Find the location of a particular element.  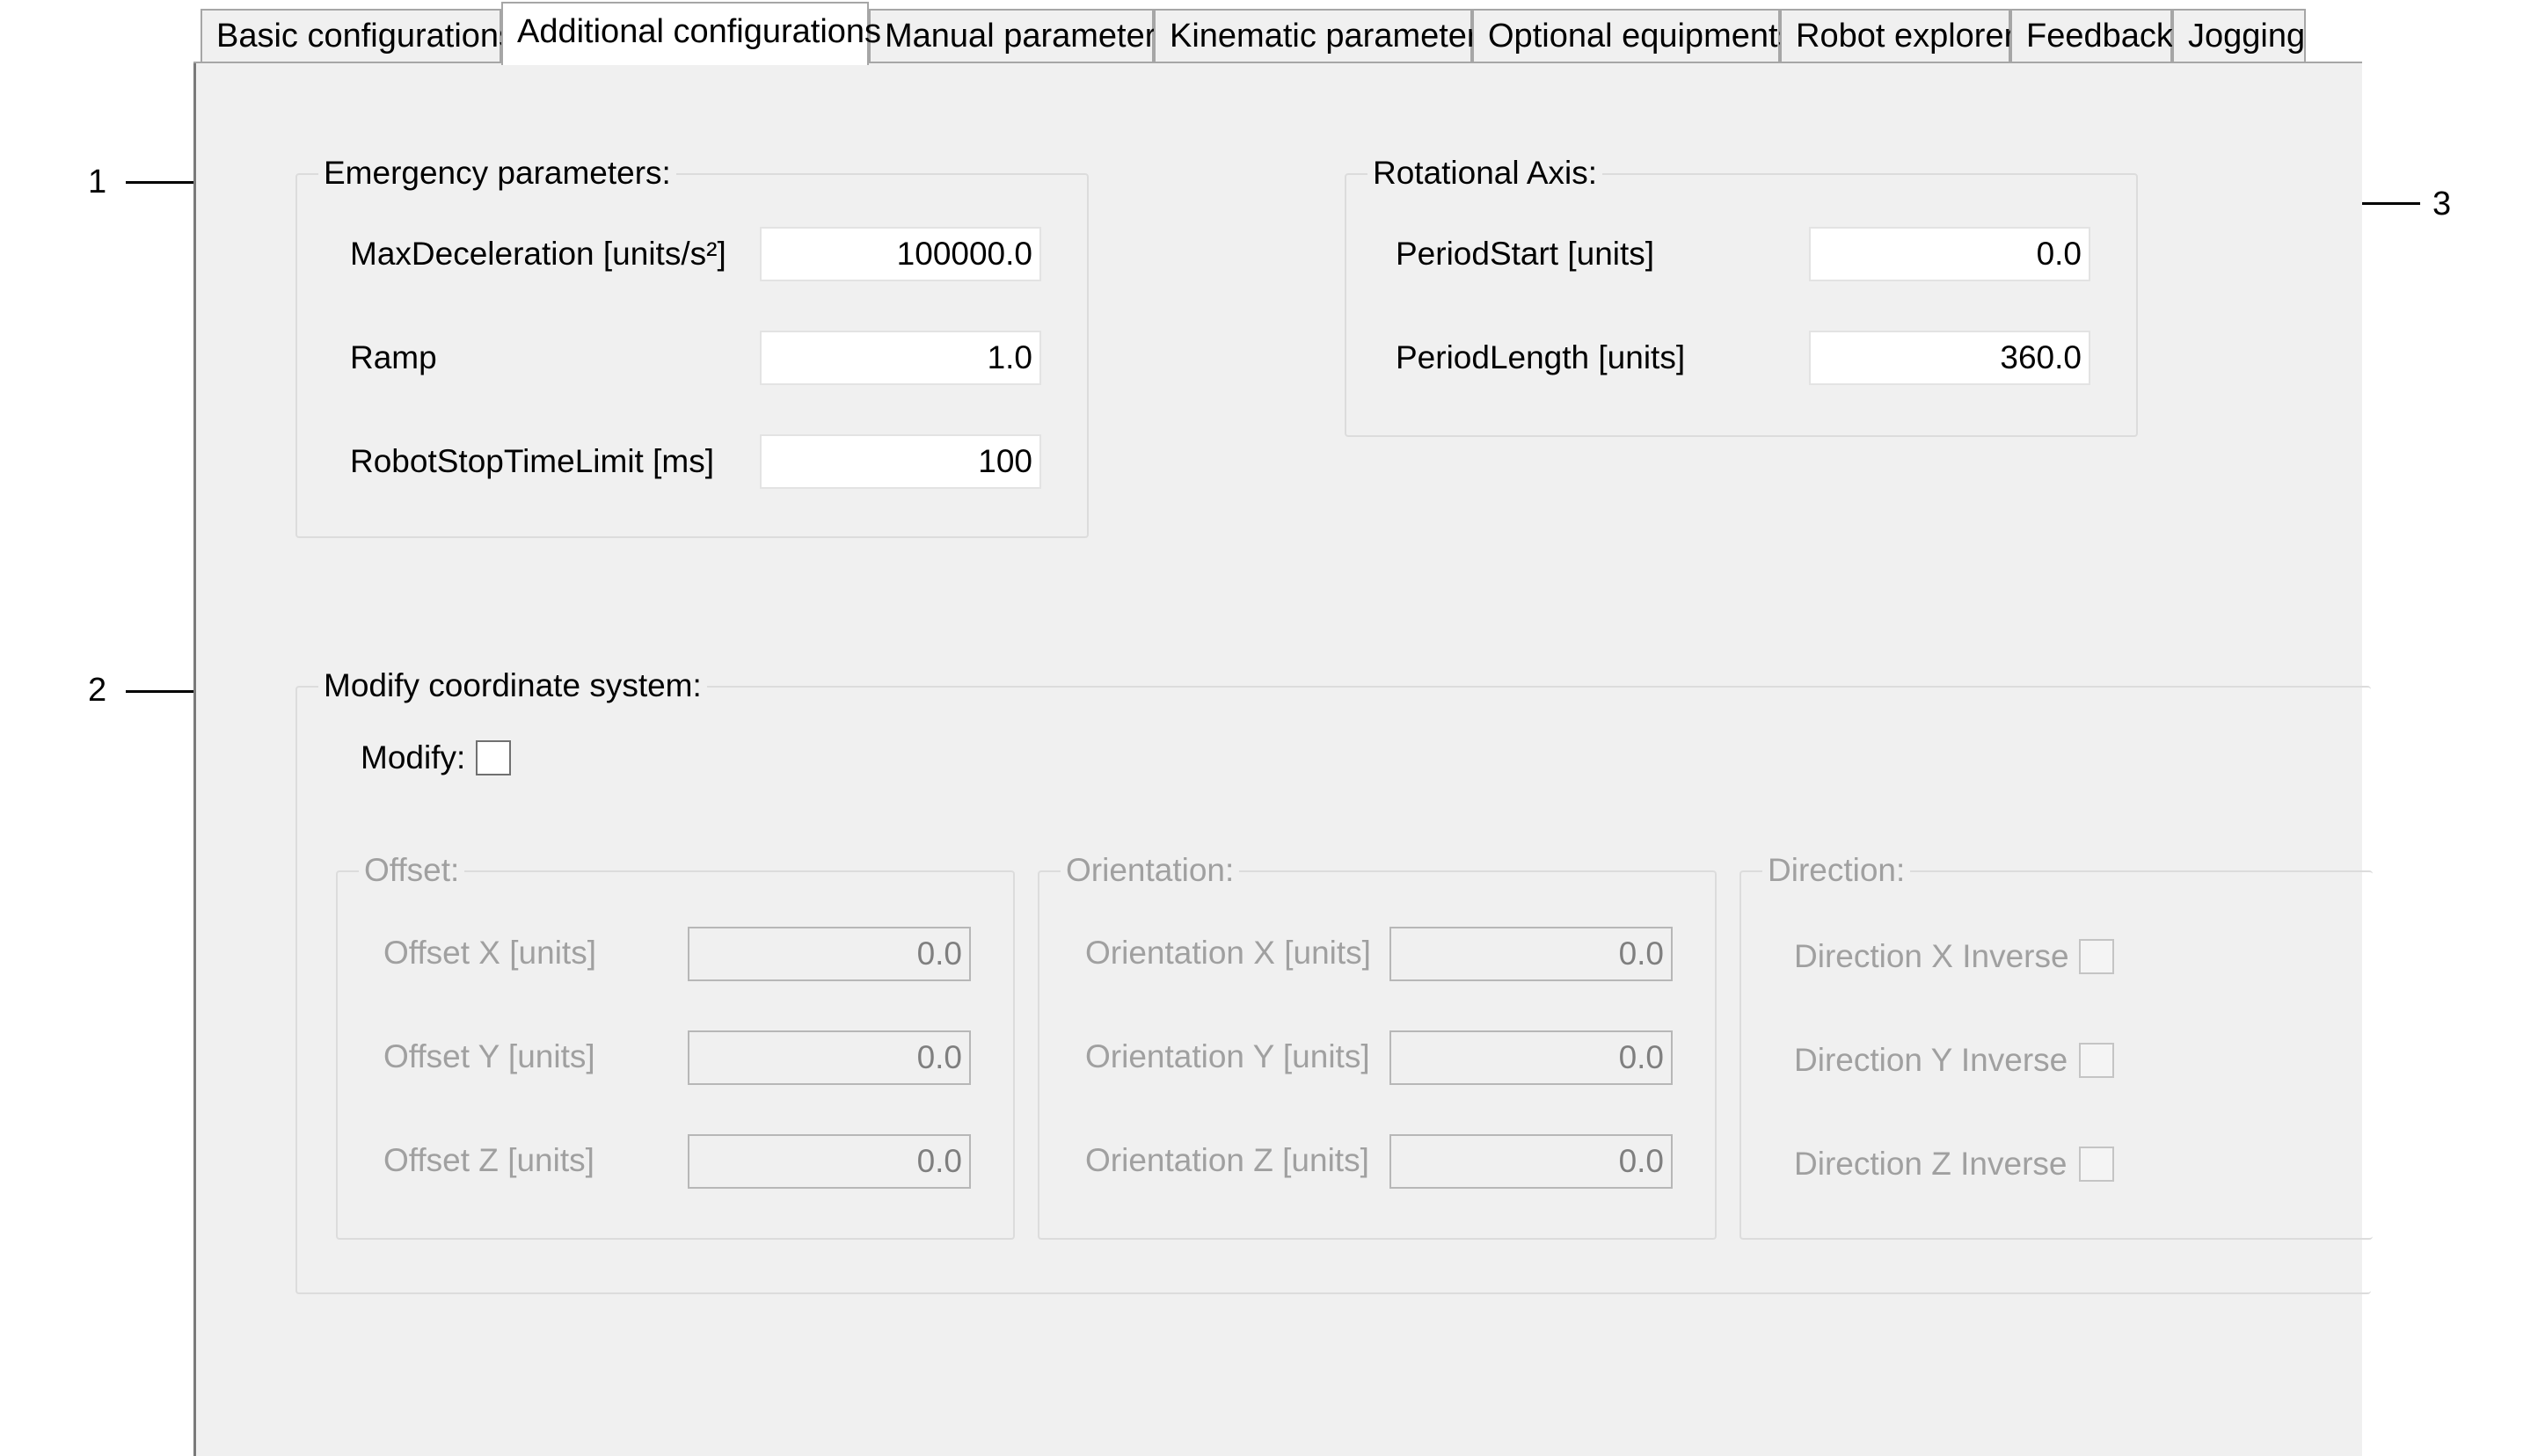

tab-feedback: Feedback is located at coordinates (2091, 35).